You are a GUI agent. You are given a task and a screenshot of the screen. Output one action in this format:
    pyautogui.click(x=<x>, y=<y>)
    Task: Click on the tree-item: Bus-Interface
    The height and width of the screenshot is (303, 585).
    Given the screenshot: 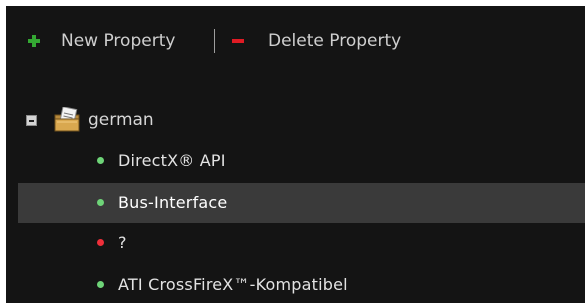 What is the action you would take?
    pyautogui.click(x=301, y=203)
    